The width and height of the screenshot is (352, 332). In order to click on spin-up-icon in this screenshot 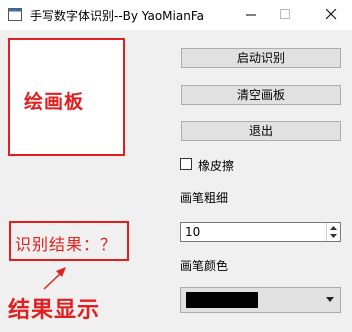, I will do `click(333, 227)`.